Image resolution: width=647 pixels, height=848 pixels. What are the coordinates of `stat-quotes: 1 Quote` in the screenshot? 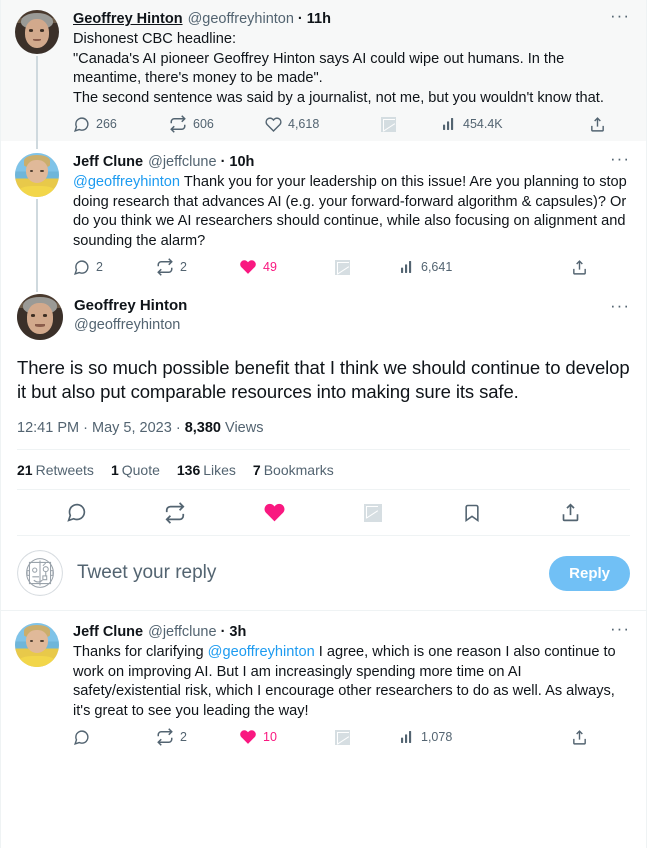 It's located at (135, 470).